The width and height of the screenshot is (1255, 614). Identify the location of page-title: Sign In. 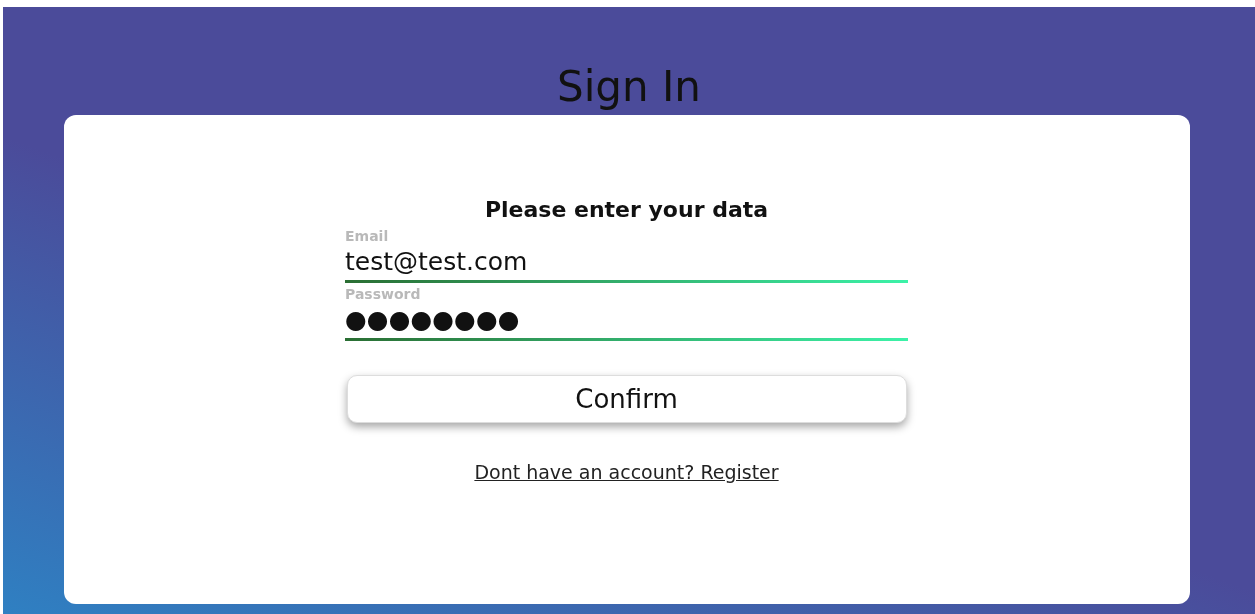
(629, 87).